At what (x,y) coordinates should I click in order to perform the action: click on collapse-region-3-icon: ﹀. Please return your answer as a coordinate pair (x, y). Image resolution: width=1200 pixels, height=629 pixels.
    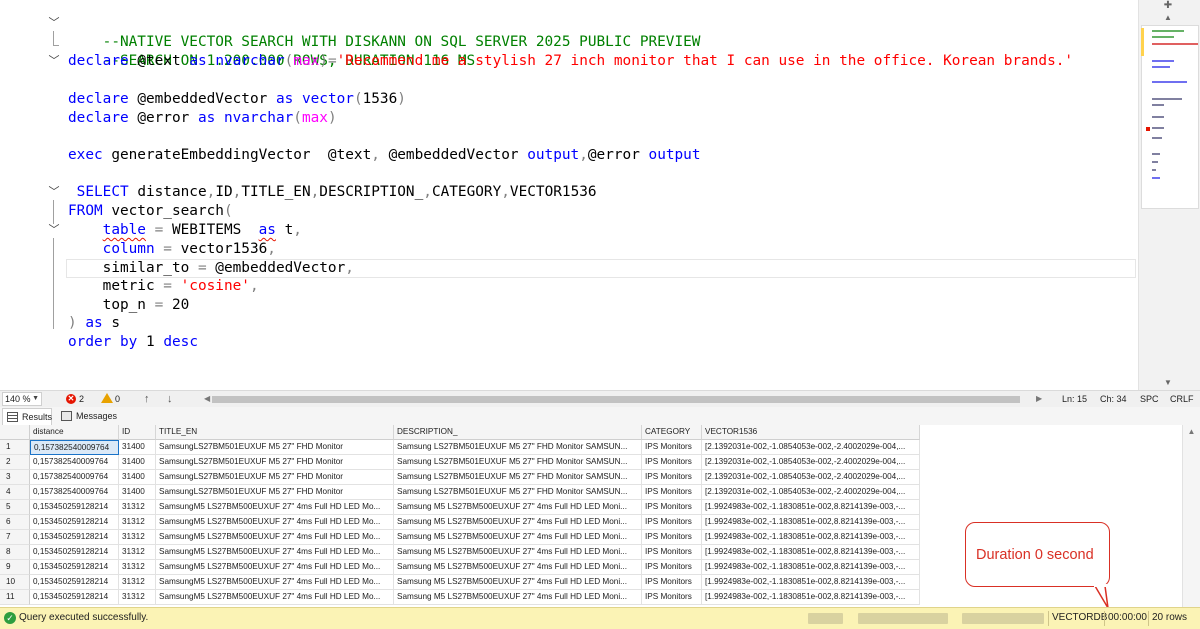
    Looking at the image, I should click on (54, 192).